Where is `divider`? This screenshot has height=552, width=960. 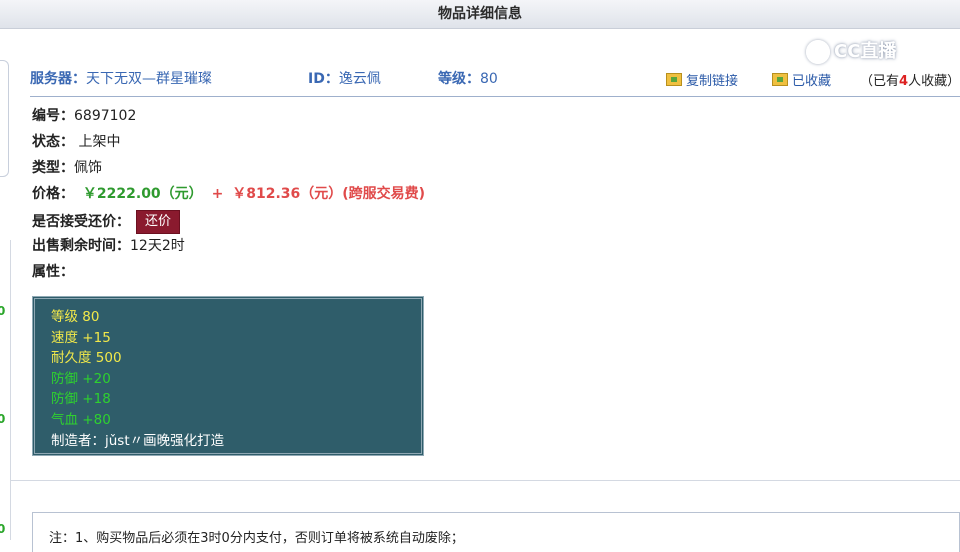
divider is located at coordinates (485, 480).